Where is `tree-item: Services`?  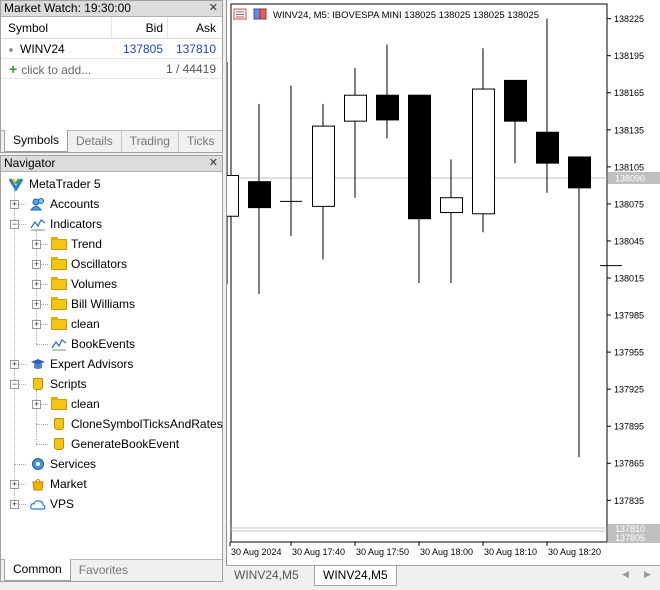 tree-item: Services is located at coordinates (111, 464).